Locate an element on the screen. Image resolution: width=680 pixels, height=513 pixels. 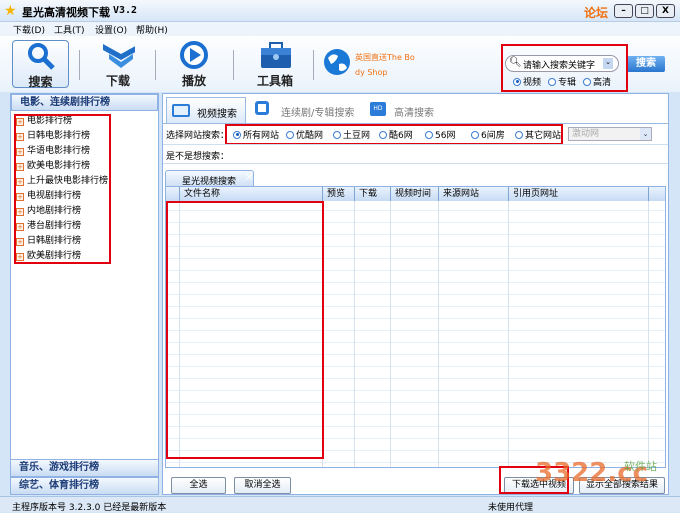
video-tab-icon is located at coordinates (181, 110).